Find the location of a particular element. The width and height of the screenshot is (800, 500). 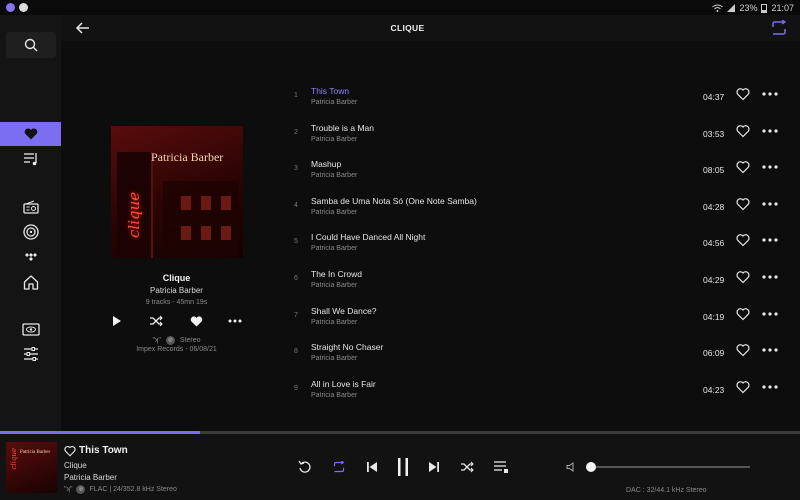

album-title: Clique is located at coordinates (176, 278).